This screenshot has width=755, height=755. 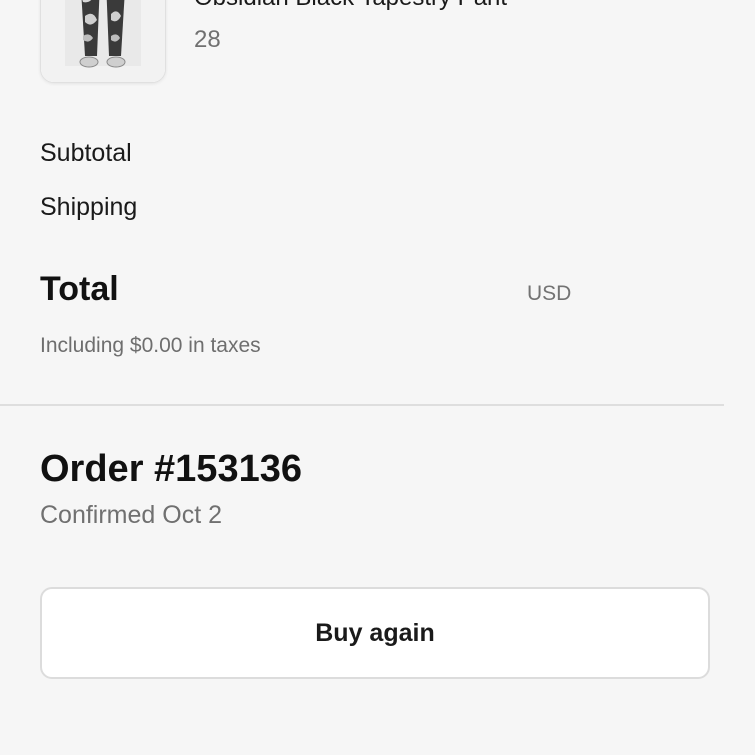 I want to click on order-status: Confirmed Oct 2, so click(x=131, y=515).